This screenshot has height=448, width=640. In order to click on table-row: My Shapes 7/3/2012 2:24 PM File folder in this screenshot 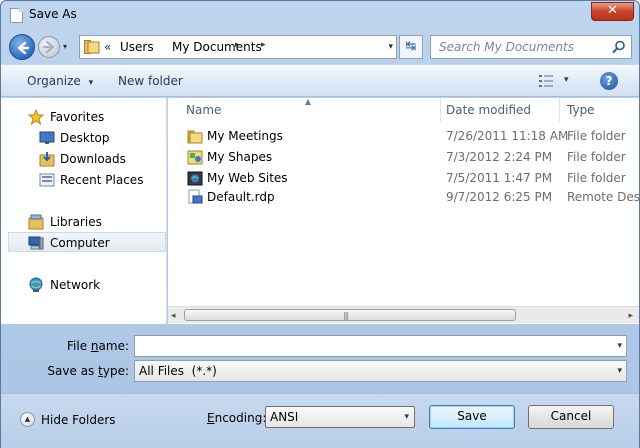, I will do `click(403, 157)`.